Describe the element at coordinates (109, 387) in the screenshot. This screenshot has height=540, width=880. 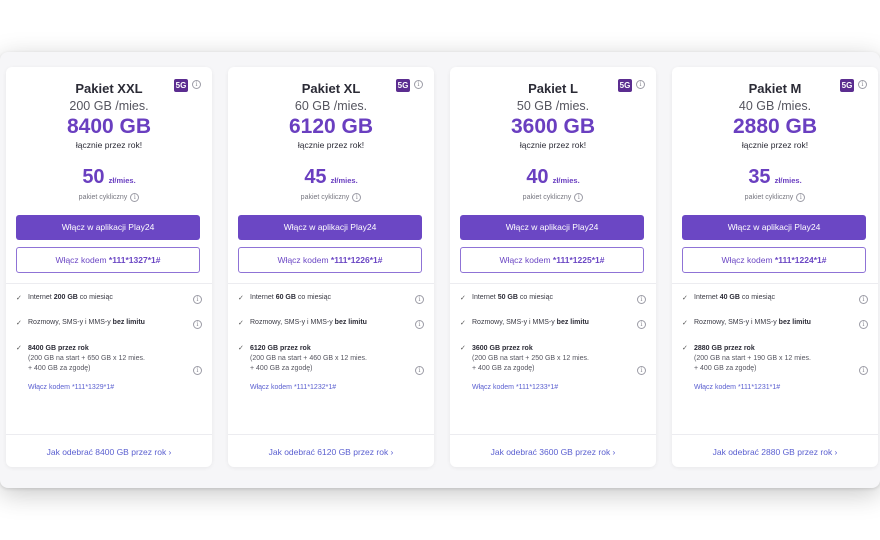
I see `extra-code-link: Włącz kodem *111*1329*1#` at that location.